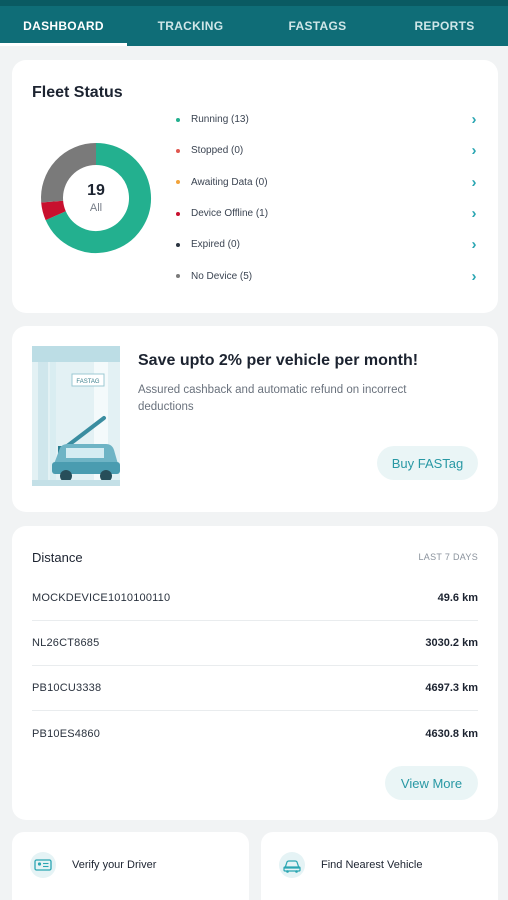 This screenshot has width=508, height=900. What do you see at coordinates (57, 557) in the screenshot?
I see `distance-title: Distance` at bounding box center [57, 557].